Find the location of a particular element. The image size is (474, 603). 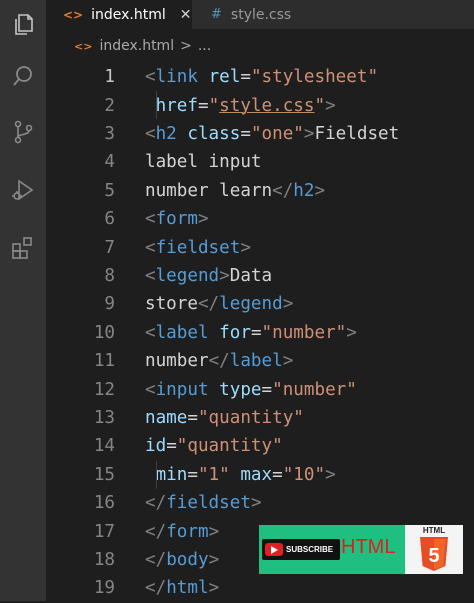

explorer-icon is located at coordinates (23, 24).